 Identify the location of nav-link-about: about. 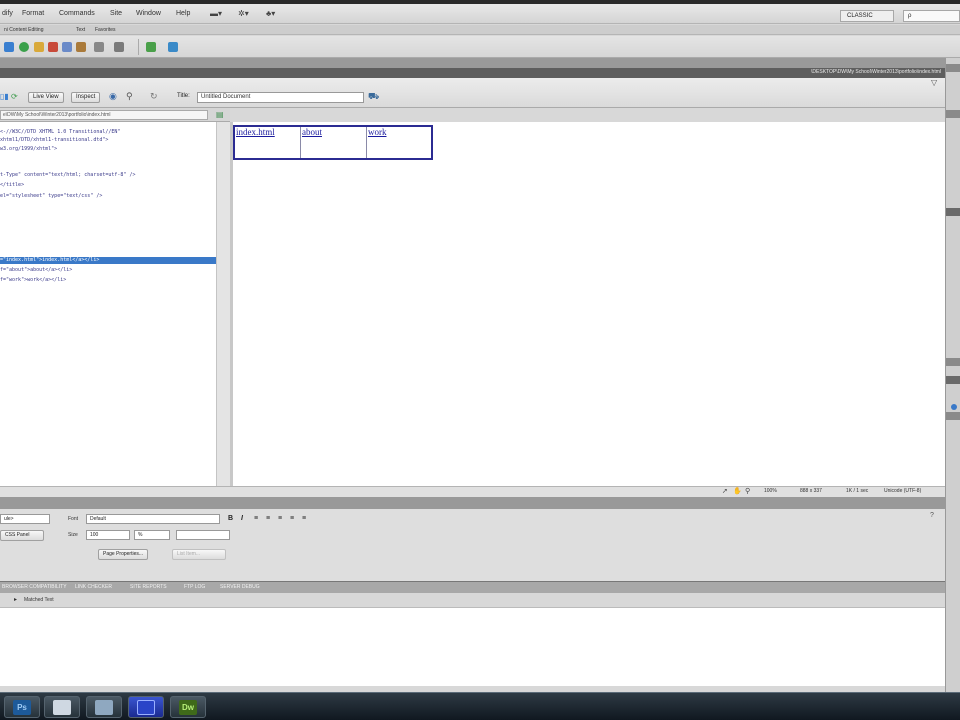
(334, 142).